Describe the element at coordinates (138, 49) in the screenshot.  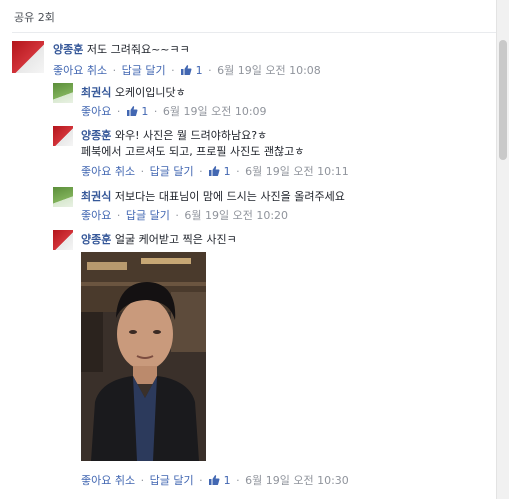
I see `comment-text: 저도 그려줘요~~ㅋㅋ` at that location.